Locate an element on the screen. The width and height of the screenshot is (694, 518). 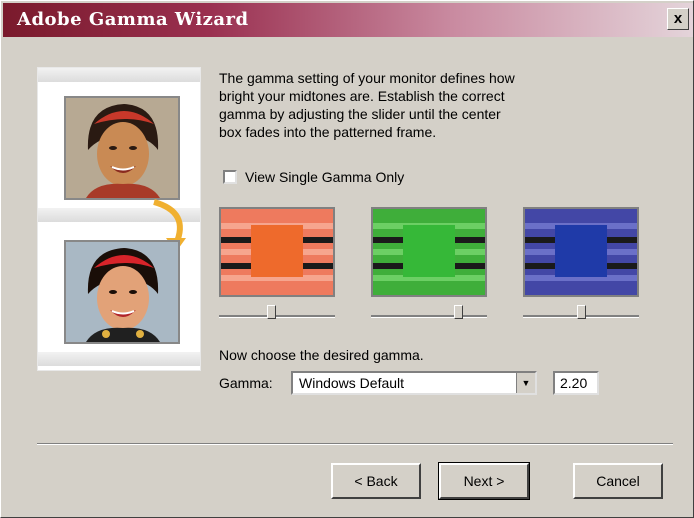
next-button: Next > is located at coordinates (484, 481).